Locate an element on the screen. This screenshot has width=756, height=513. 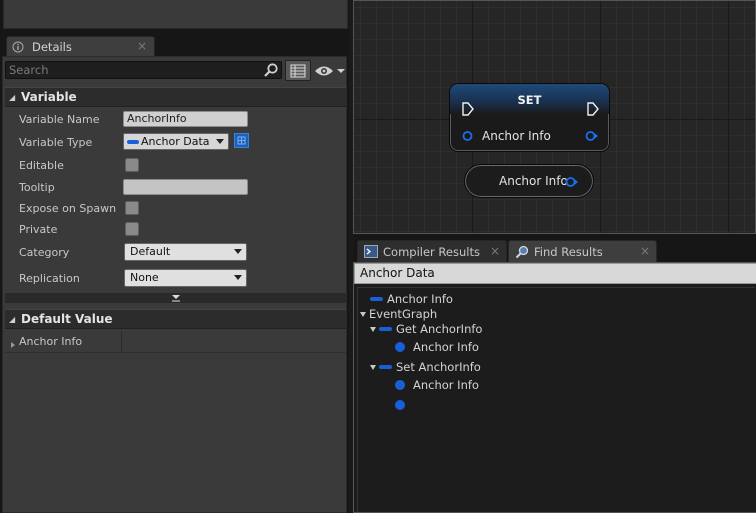
category-dropdown: Default is located at coordinates (185, 252).